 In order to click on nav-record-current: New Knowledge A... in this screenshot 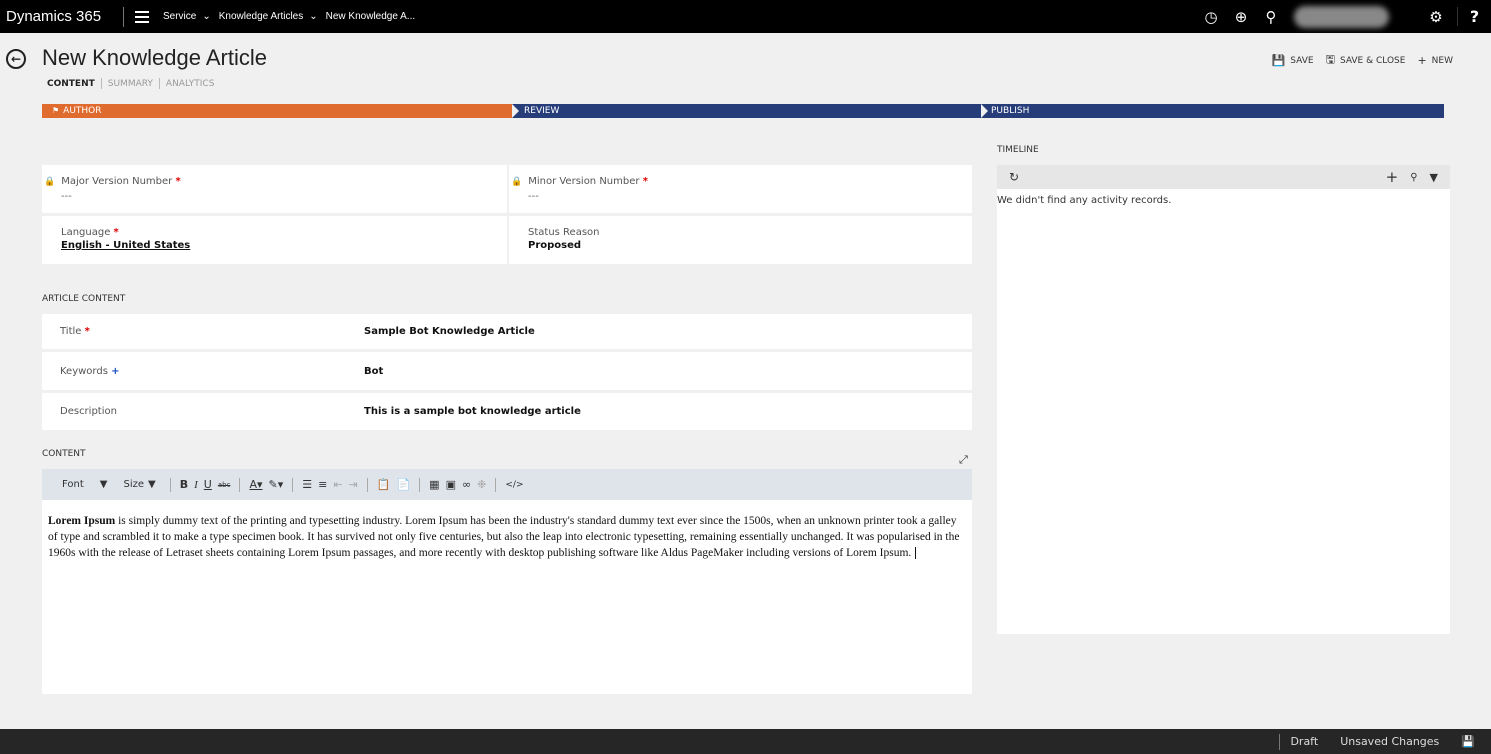, I will do `click(371, 16)`.